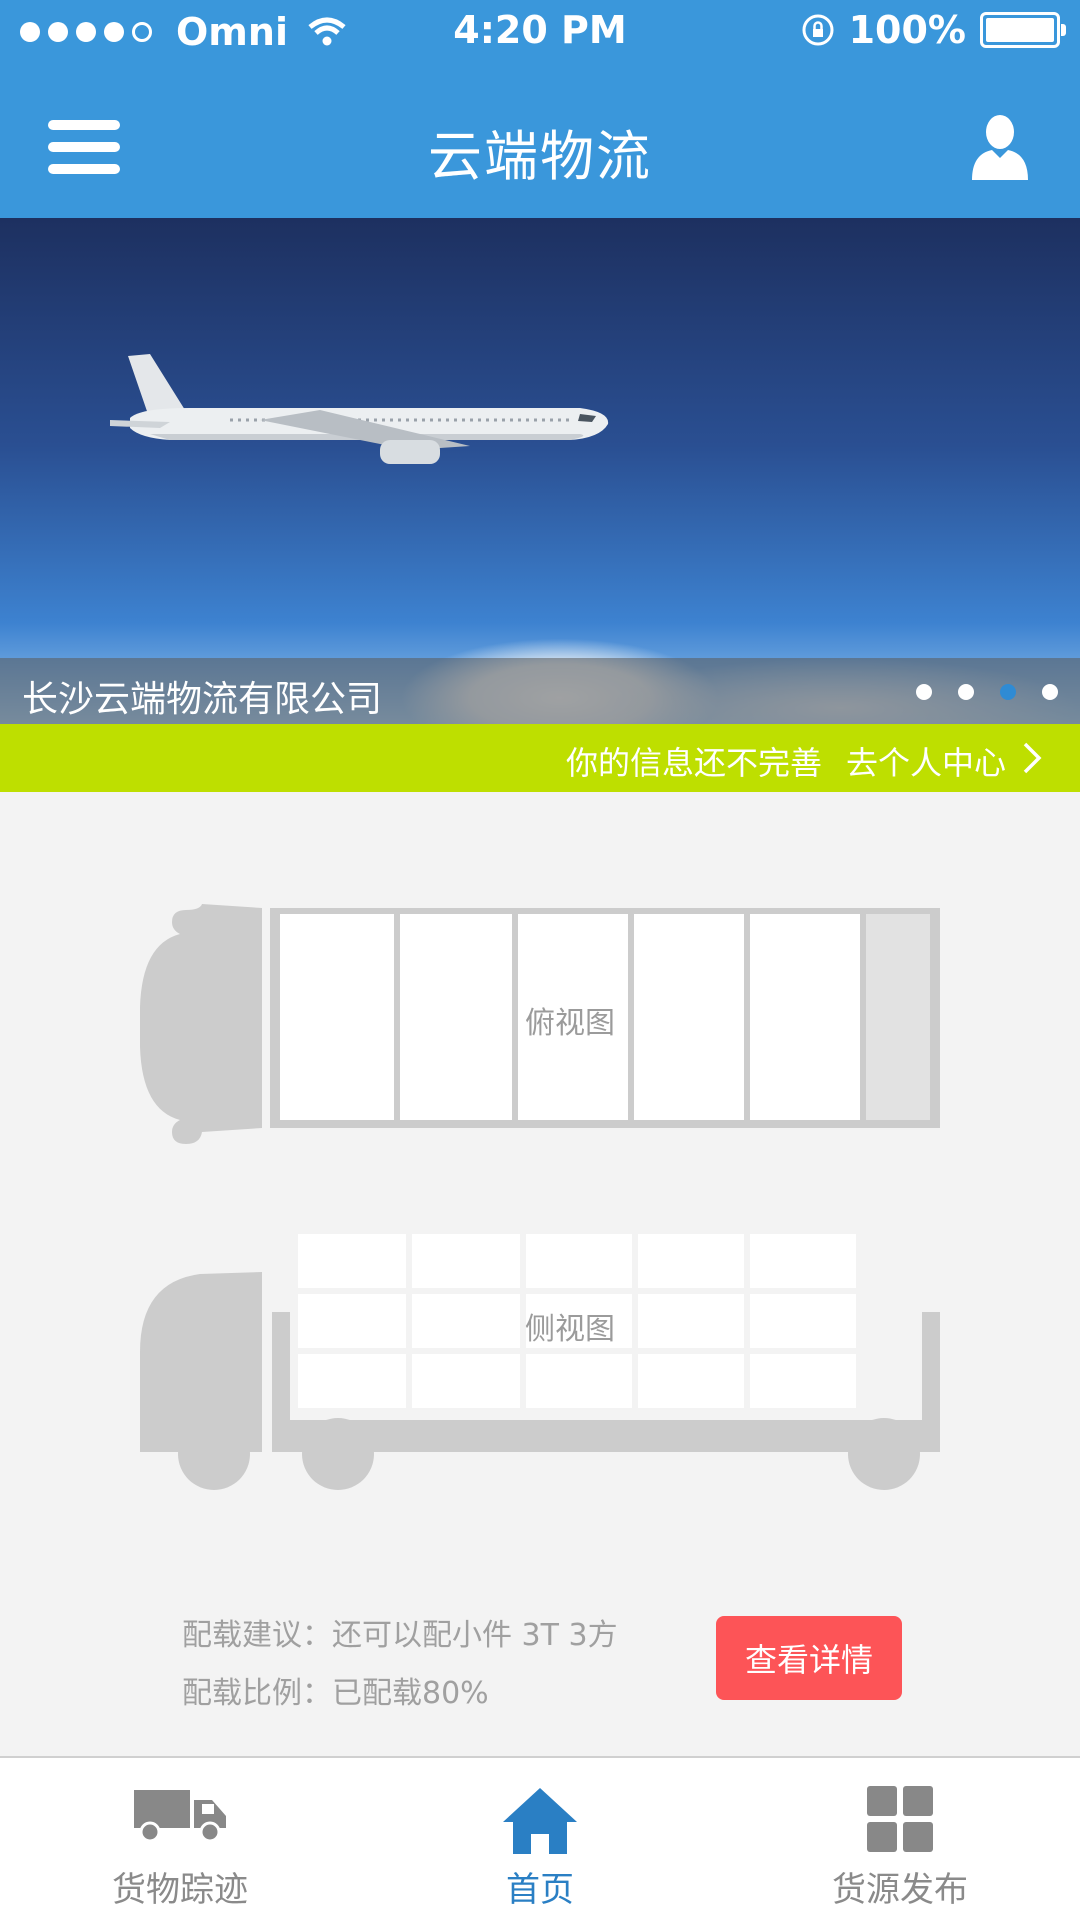  Describe the element at coordinates (180, 1890) in the screenshot. I see `tab-label: 货物踪迹` at that location.